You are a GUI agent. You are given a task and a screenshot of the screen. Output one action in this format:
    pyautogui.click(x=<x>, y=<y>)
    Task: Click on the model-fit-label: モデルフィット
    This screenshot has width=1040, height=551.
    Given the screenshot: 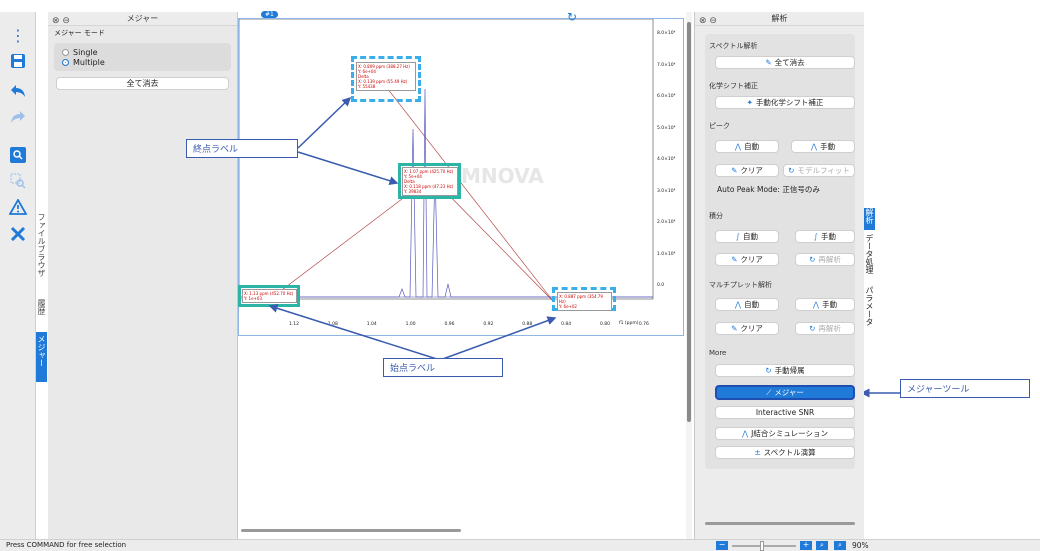 What is the action you would take?
    pyautogui.click(x=823, y=170)
    